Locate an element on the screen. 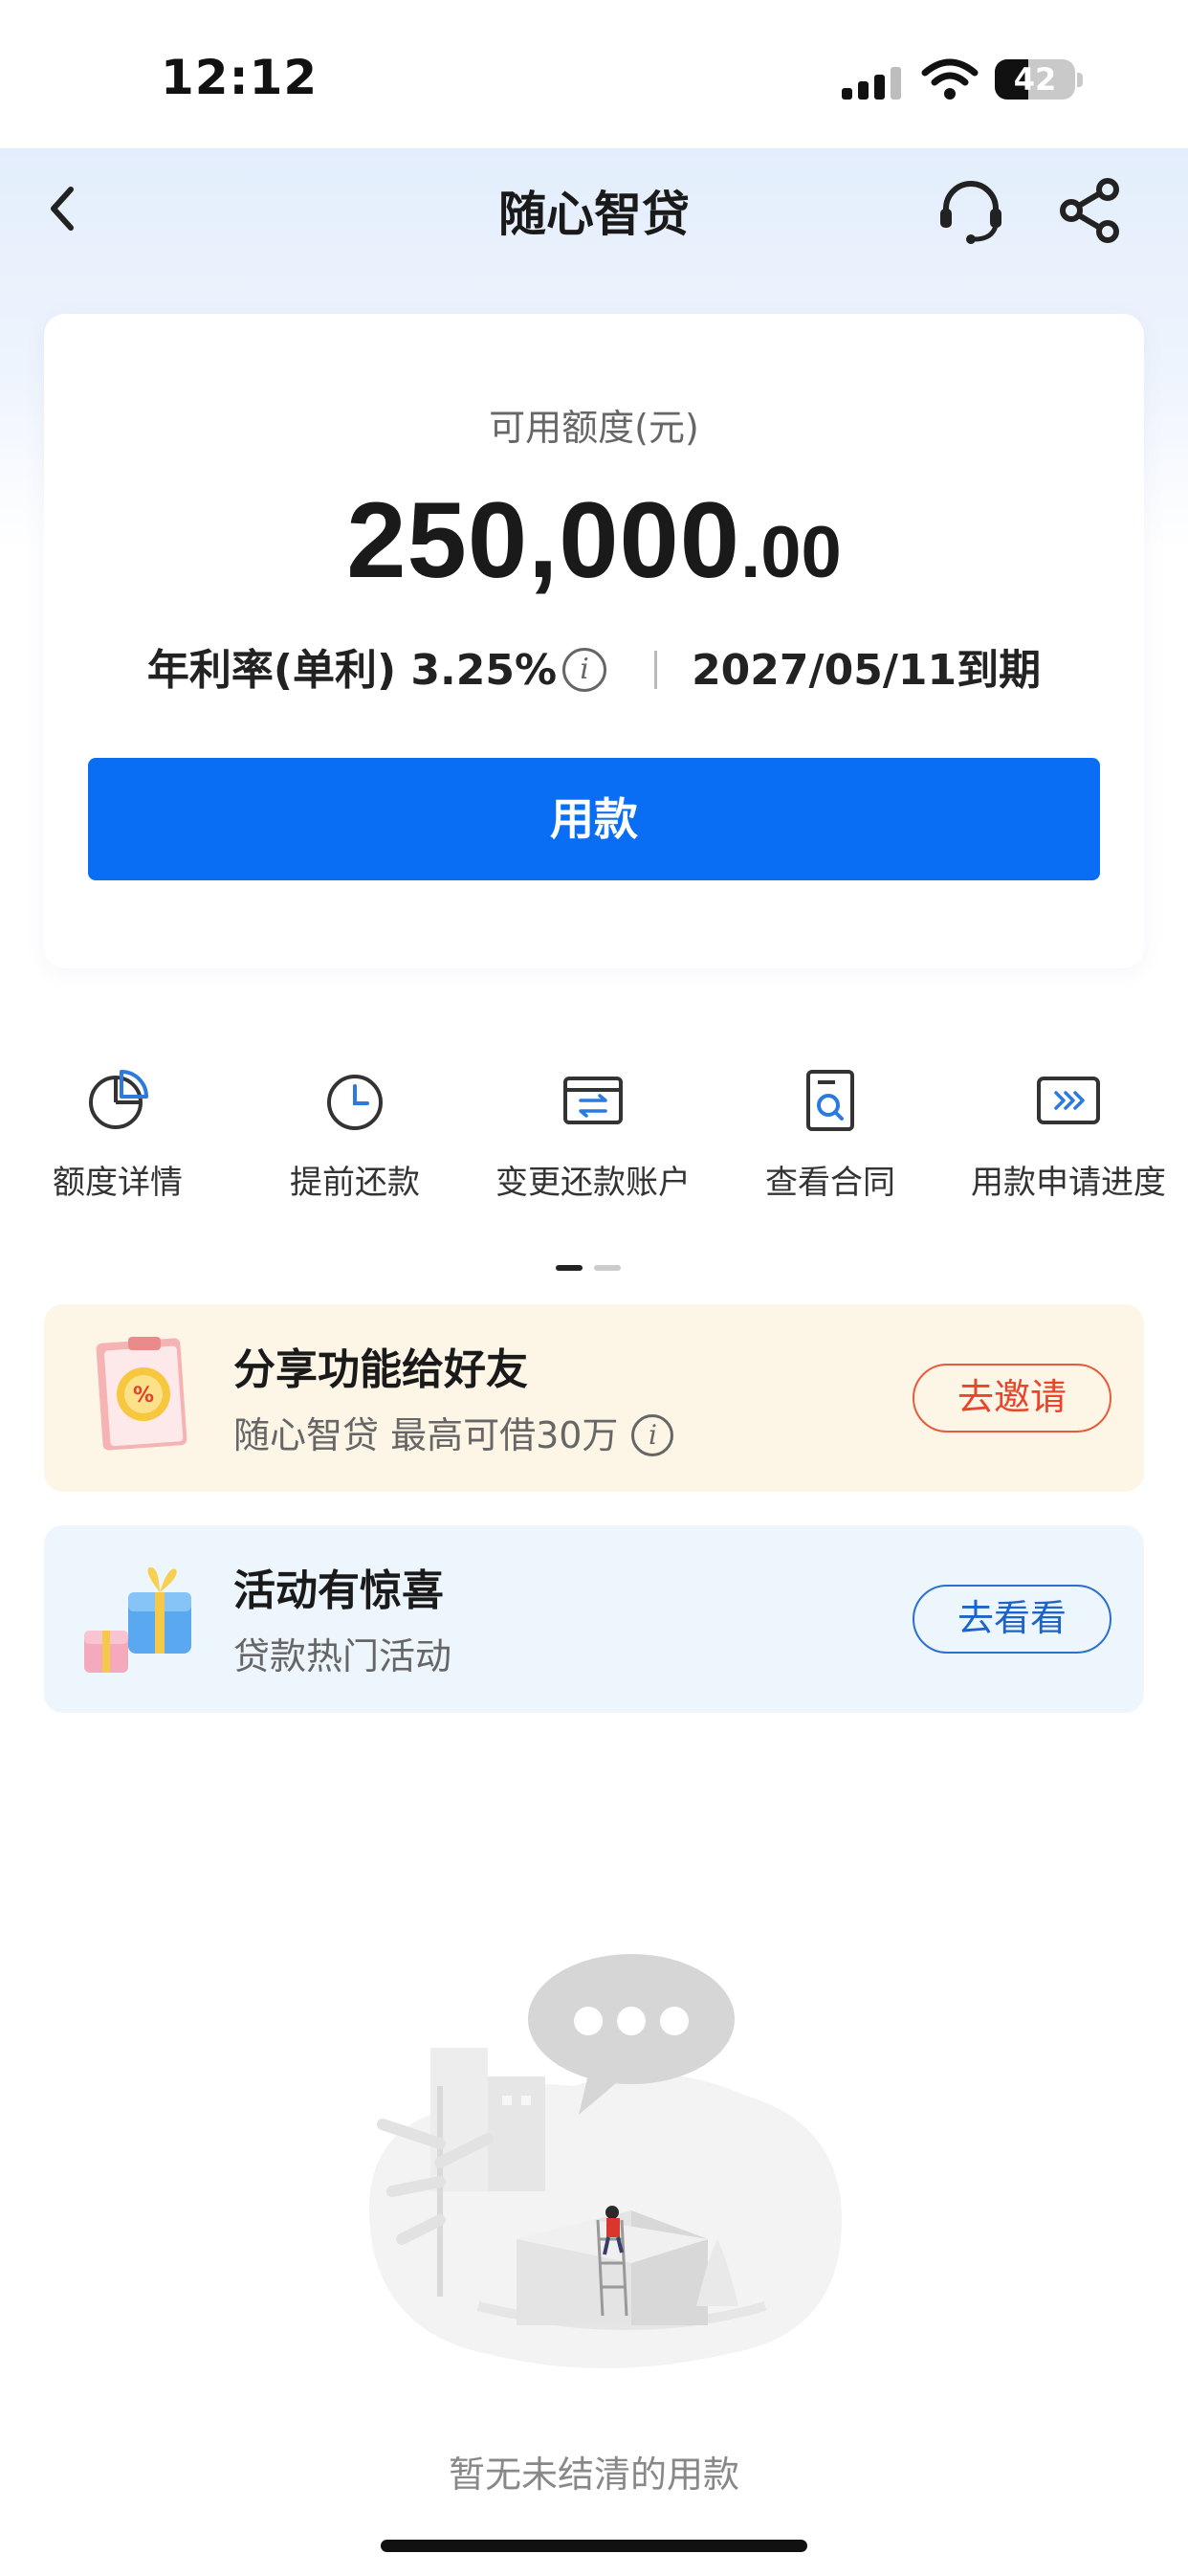 The image size is (1188, 2576). battery-icon: 42 is located at coordinates (1035, 79).